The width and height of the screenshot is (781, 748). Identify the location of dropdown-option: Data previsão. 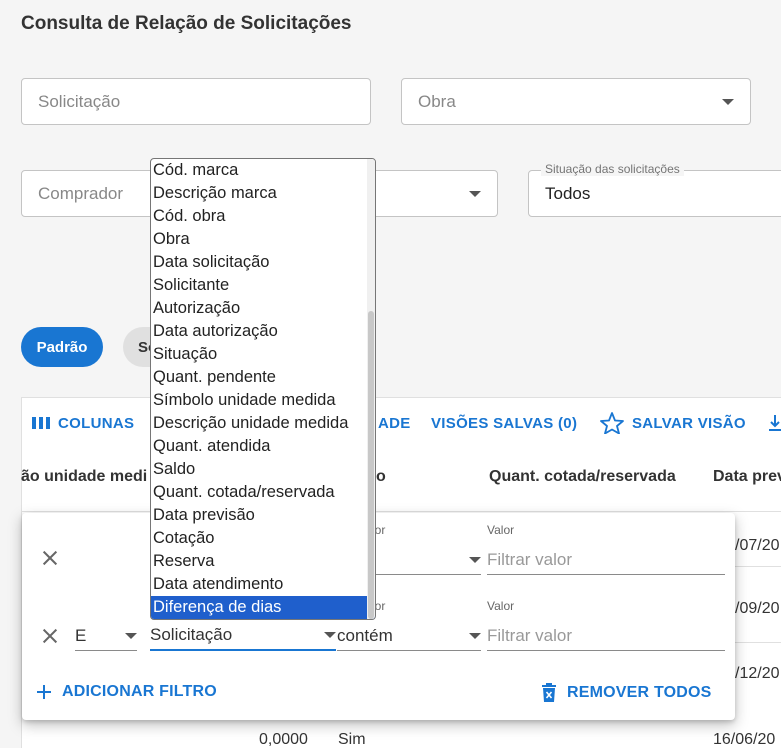
(263, 515).